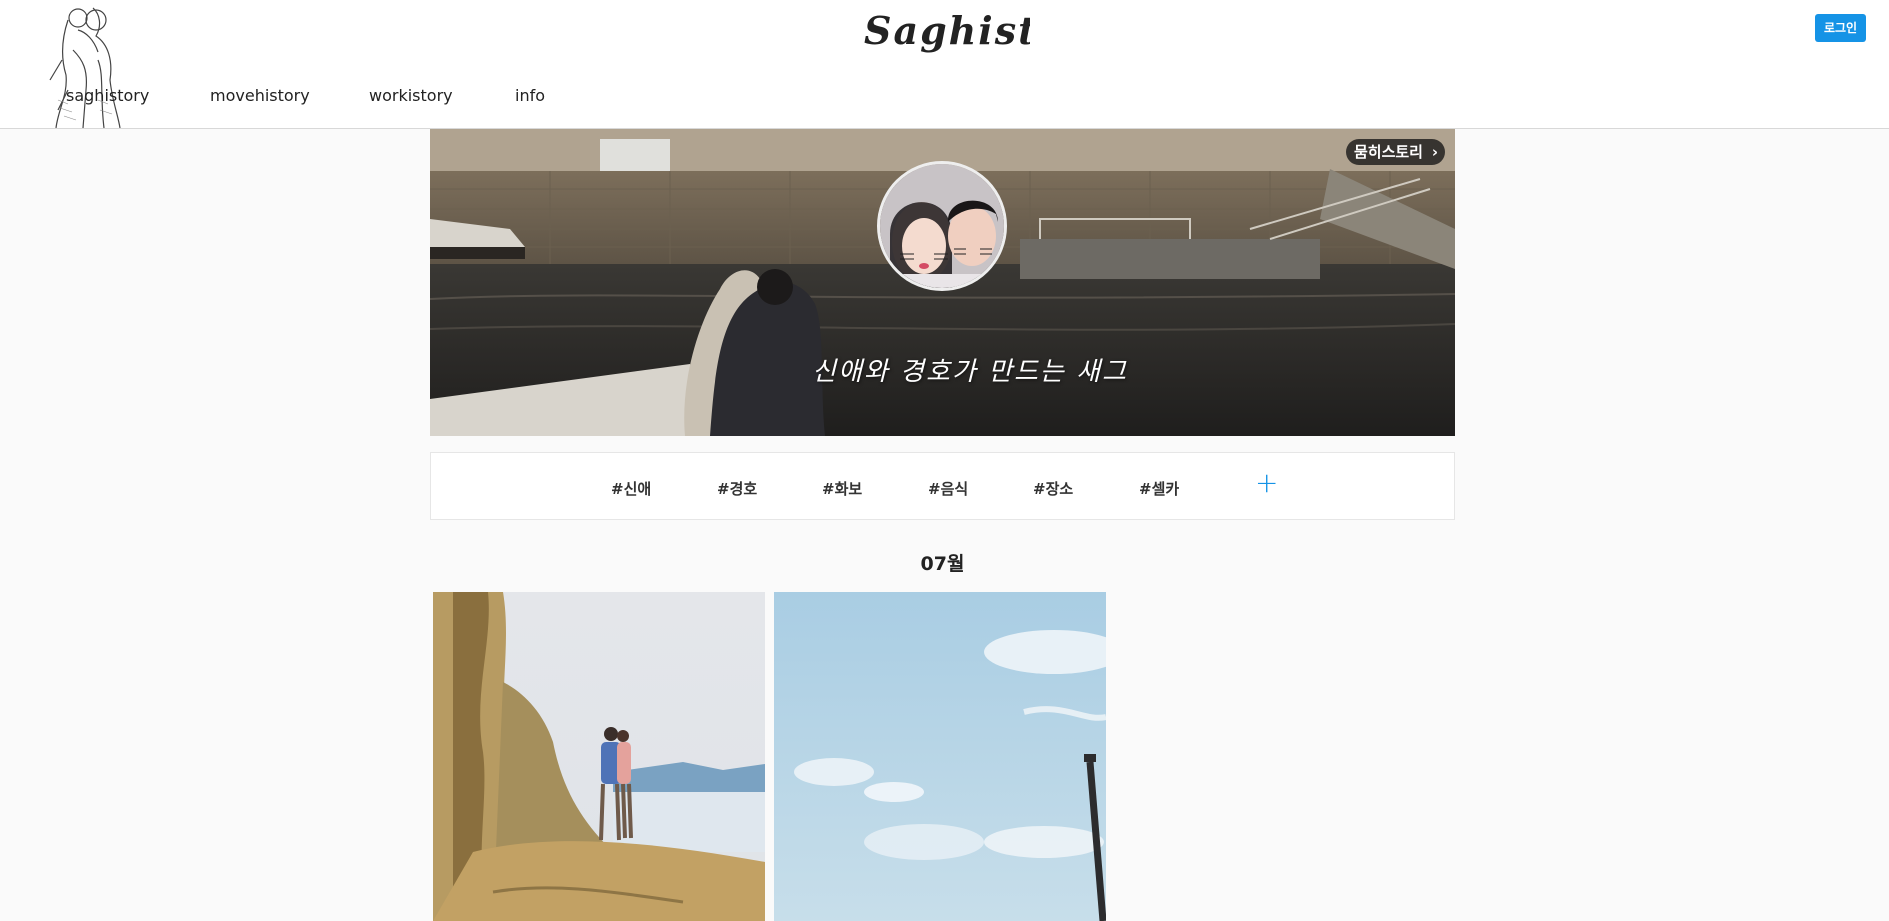 The width and height of the screenshot is (1889, 921). I want to click on tag-pictorial: #화보, so click(842, 488).